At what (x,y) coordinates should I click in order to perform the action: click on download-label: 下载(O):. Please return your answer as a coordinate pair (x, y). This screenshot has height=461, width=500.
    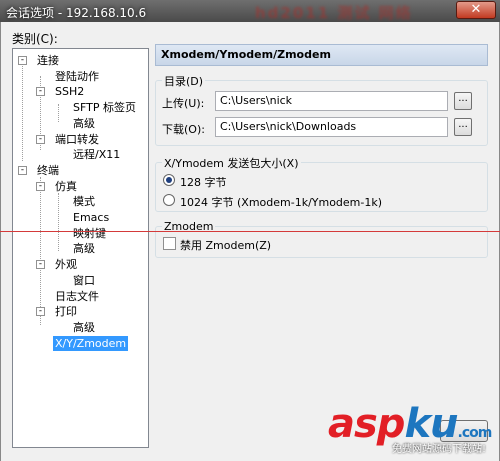
    Looking at the image, I should click on (183, 129).